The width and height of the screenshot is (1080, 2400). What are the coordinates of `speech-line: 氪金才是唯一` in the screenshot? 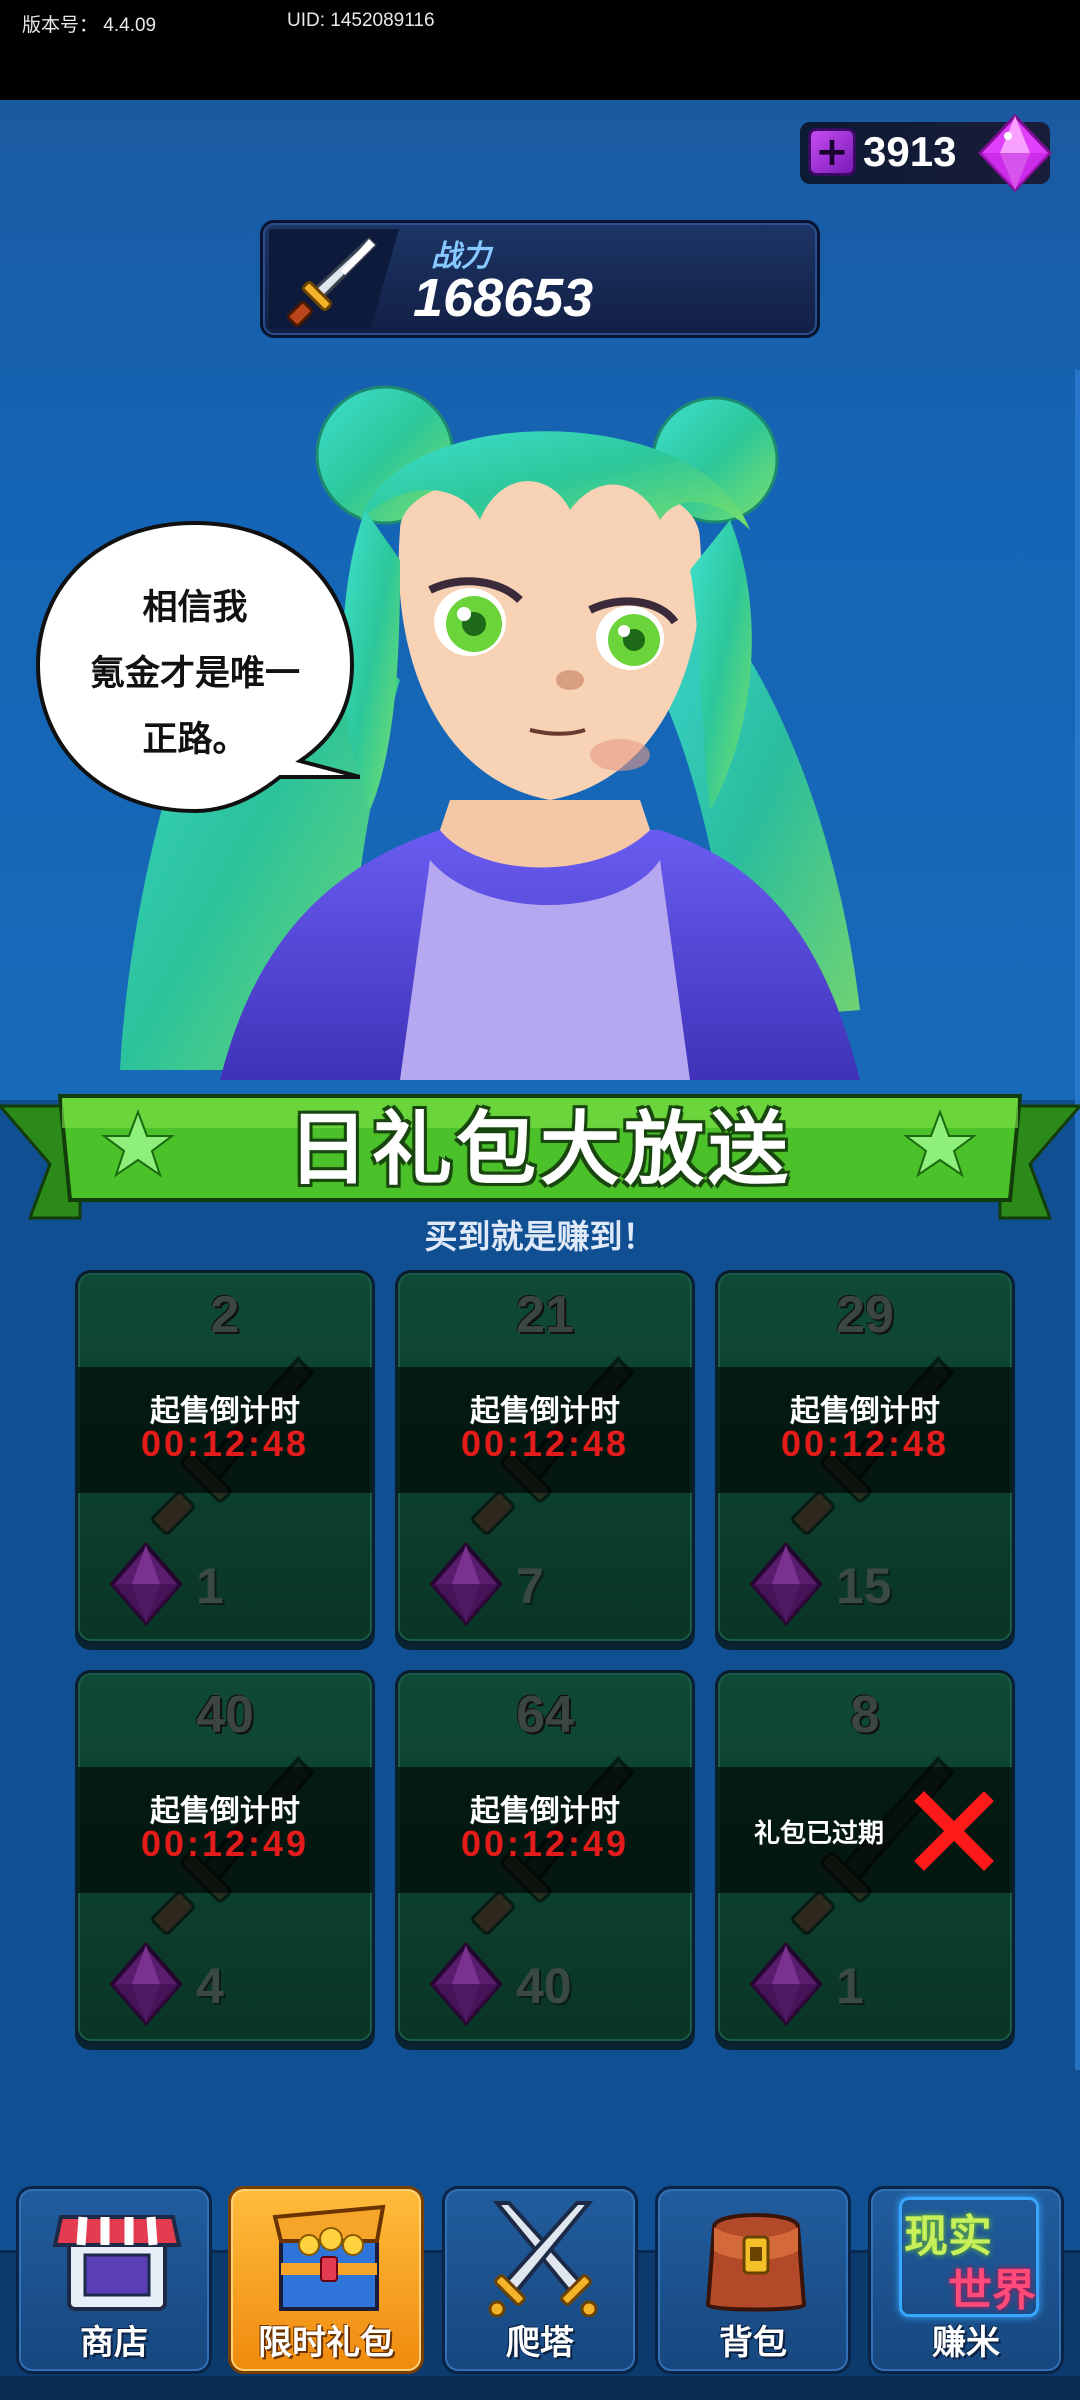 It's located at (194, 673).